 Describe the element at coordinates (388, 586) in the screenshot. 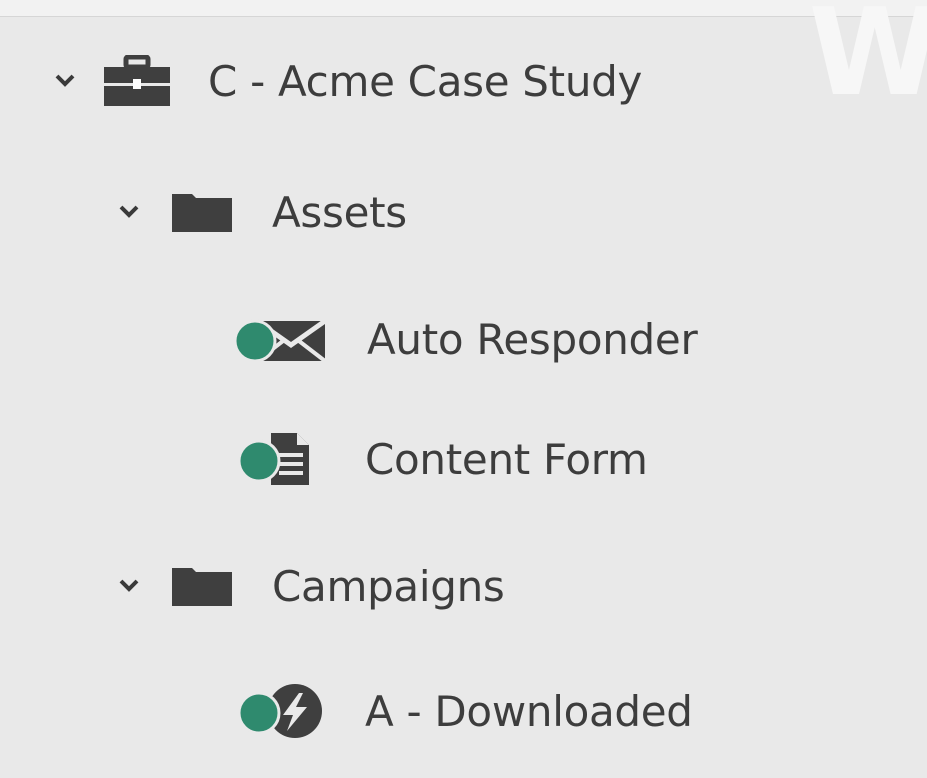

I see `tree-node-label: Campaigns` at that location.